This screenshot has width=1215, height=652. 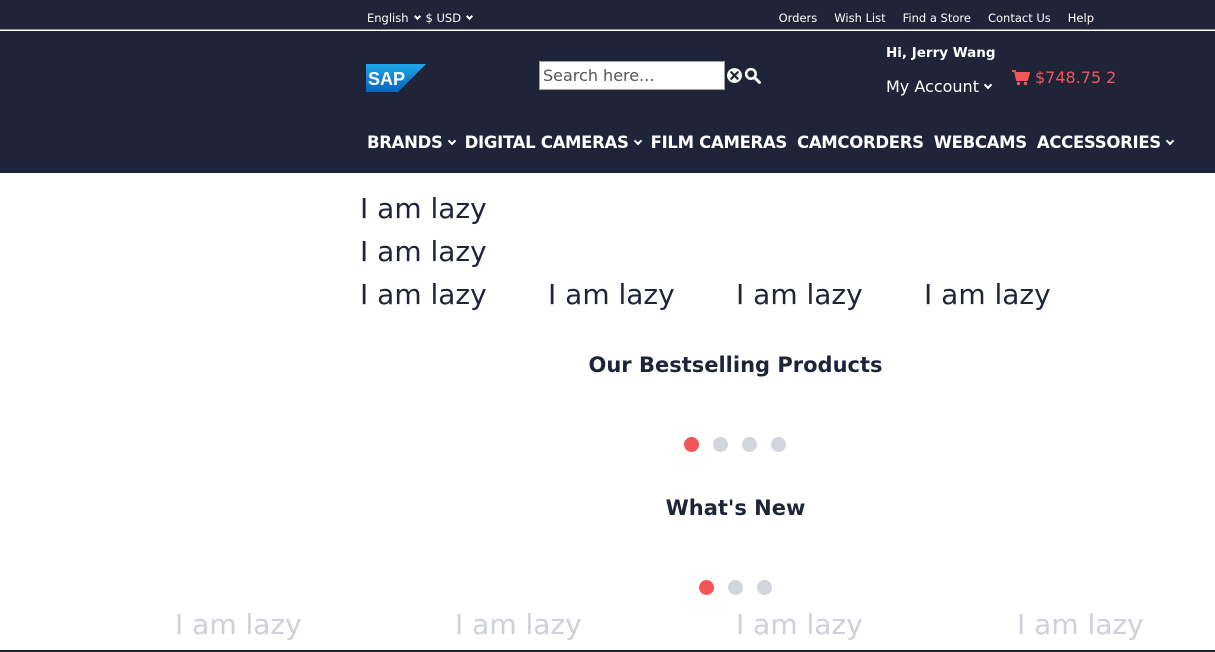 I want to click on nav-label: BRANDS, so click(x=405, y=142).